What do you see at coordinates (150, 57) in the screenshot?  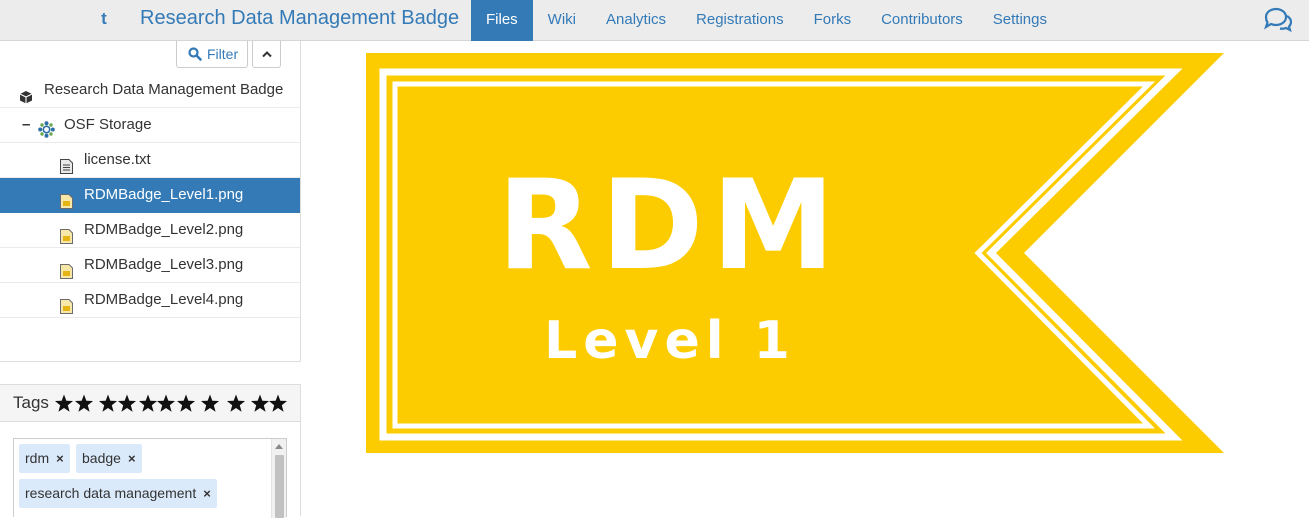 I see `file-tree-toolbar: Filter` at bounding box center [150, 57].